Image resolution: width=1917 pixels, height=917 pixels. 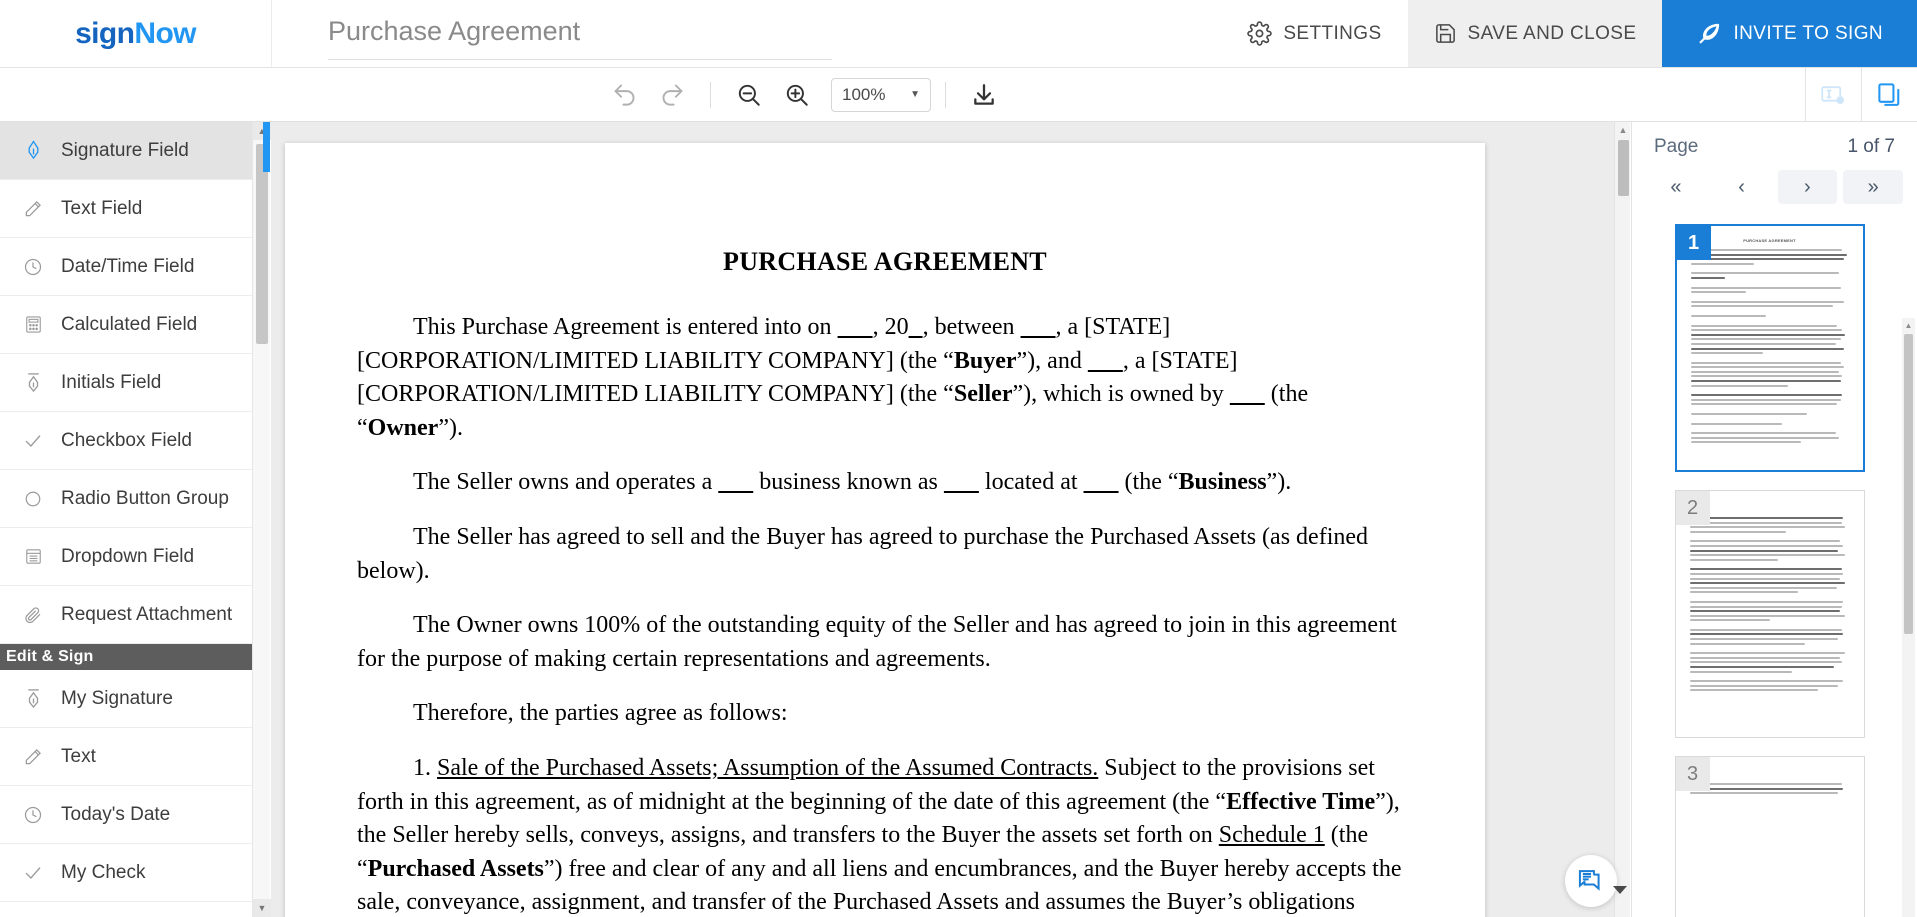 I want to click on sidebar-item-todays-date: Today's Date, so click(x=134, y=815).